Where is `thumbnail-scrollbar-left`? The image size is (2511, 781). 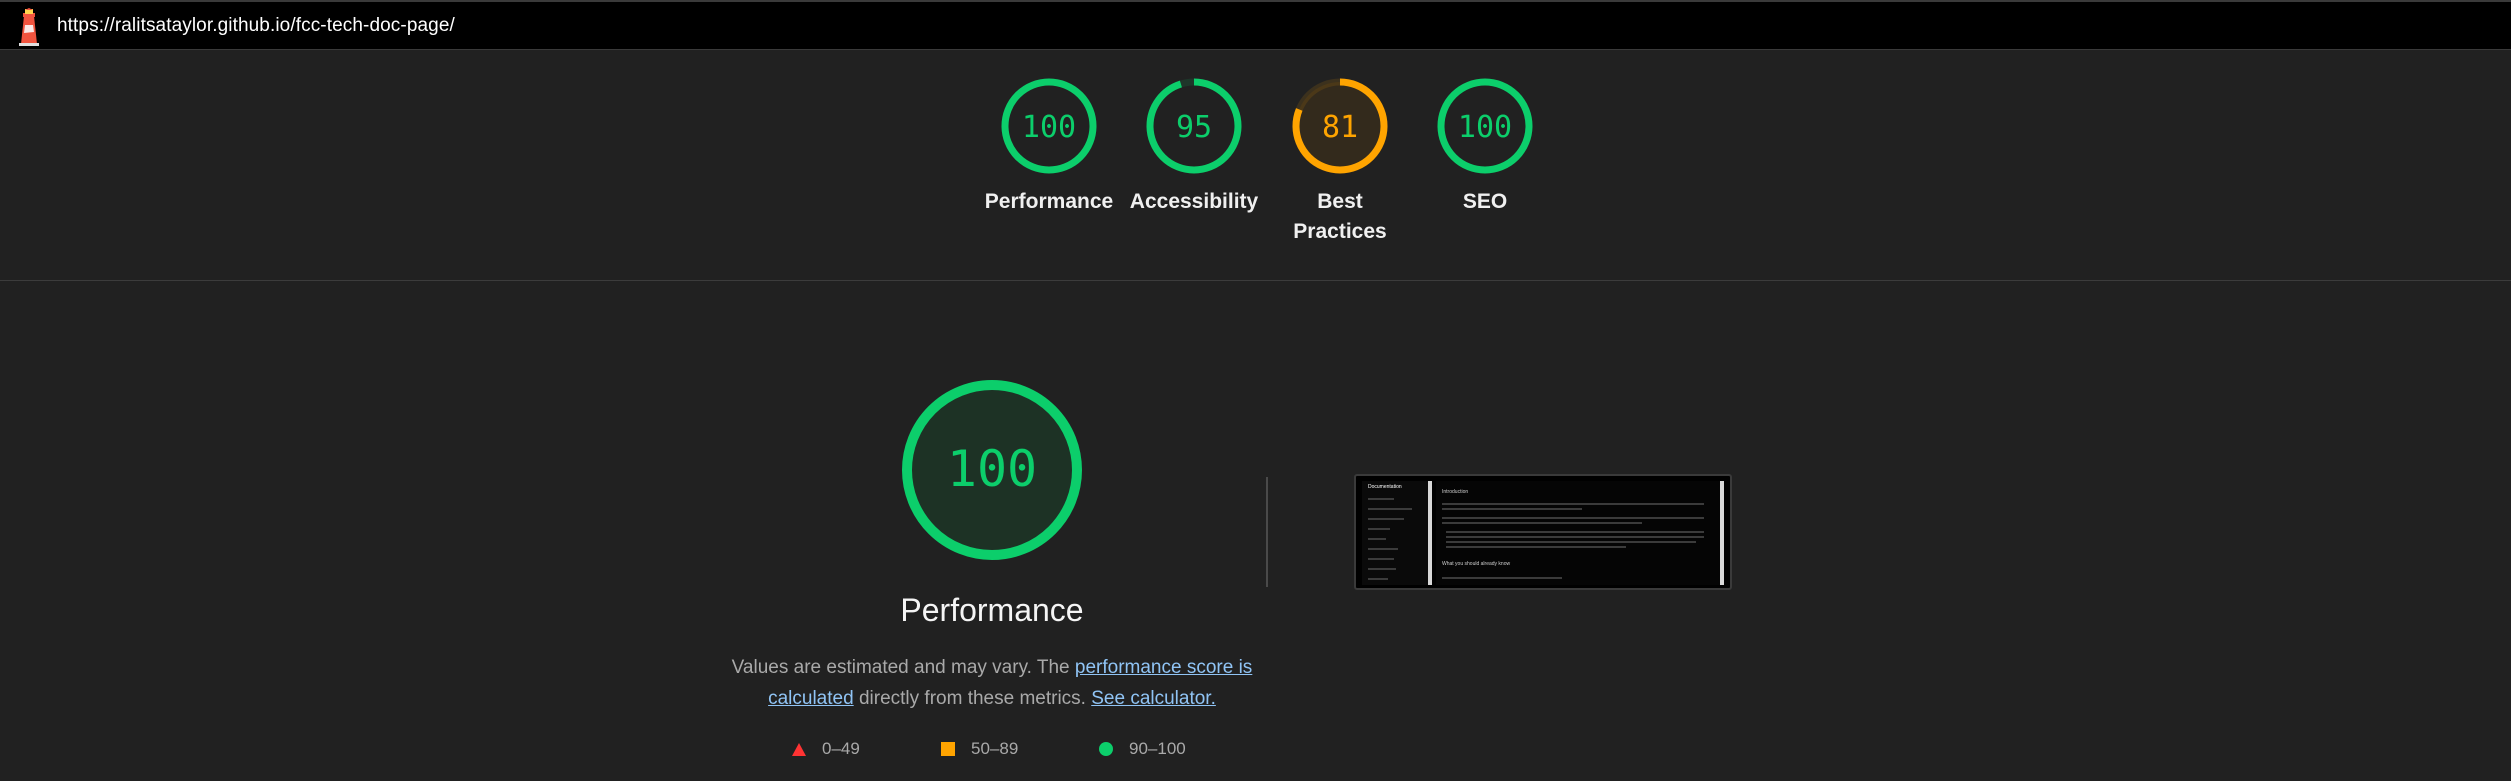 thumbnail-scrollbar-left is located at coordinates (1430, 533).